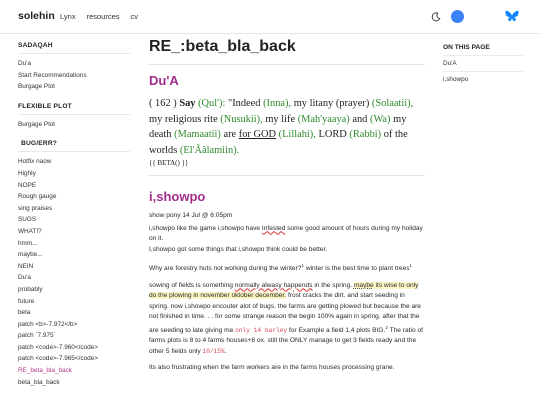 The image size is (540, 405). I want to click on verse-term: (Mah'yaaya), so click(323, 119).